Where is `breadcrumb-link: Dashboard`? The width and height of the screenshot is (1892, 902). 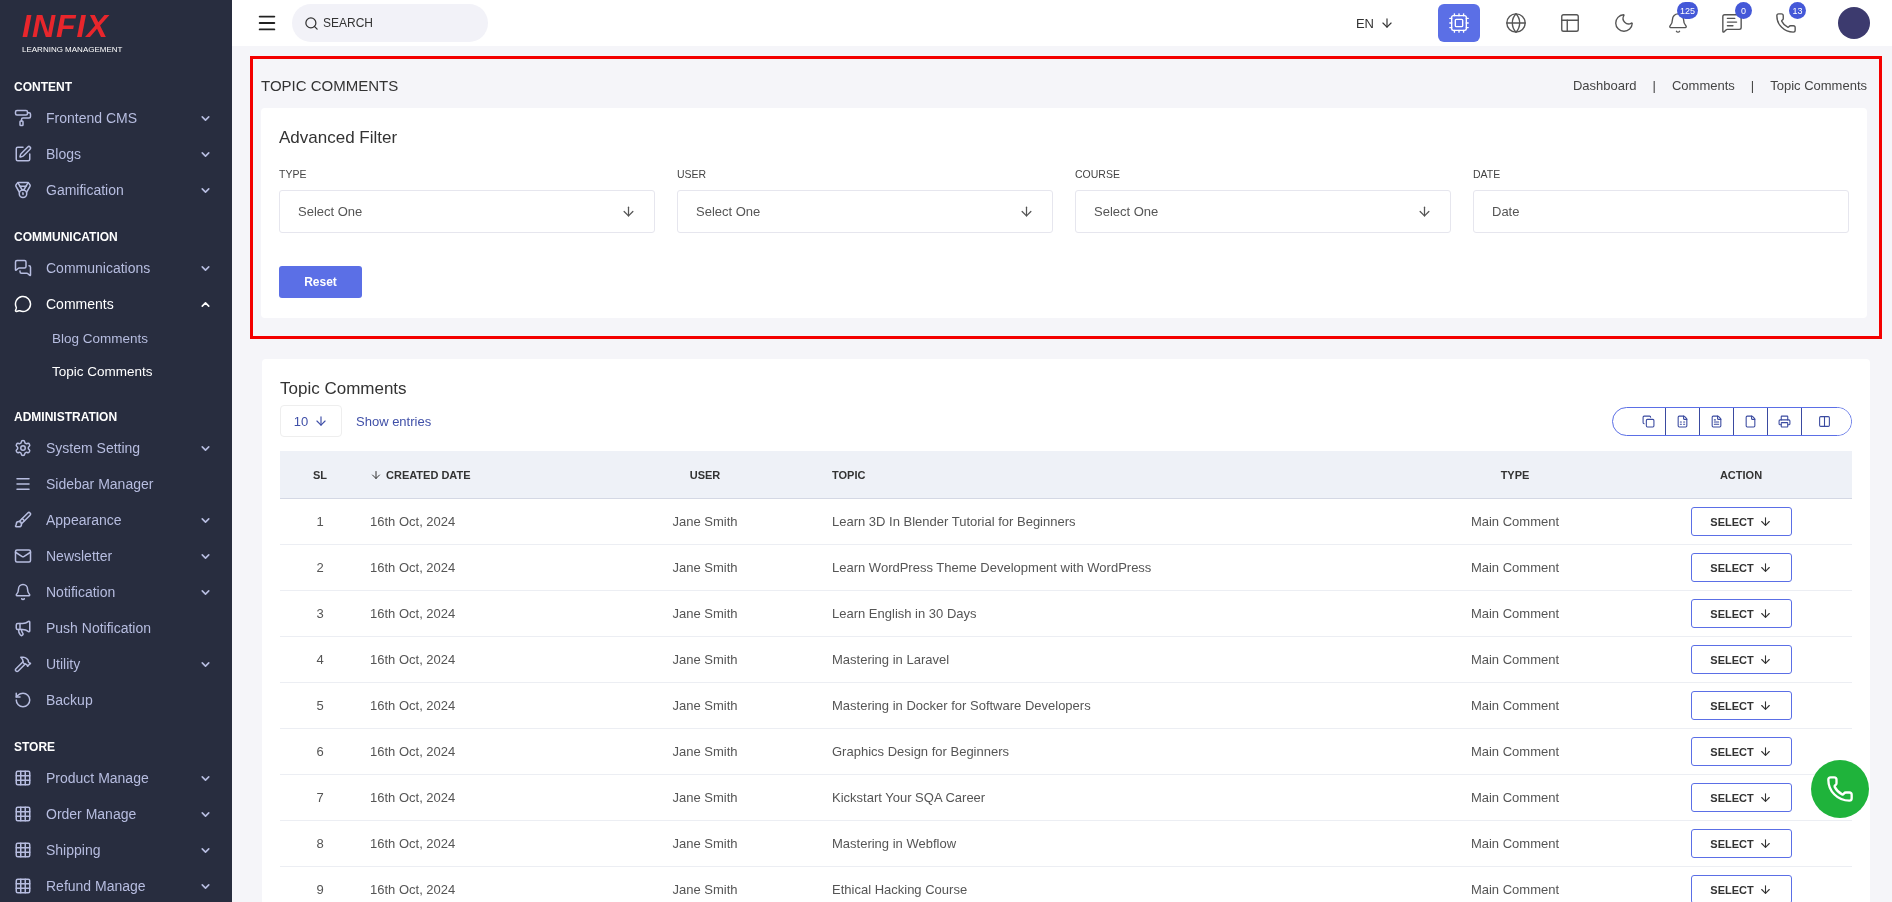
breadcrumb-link: Dashboard is located at coordinates (1604, 85).